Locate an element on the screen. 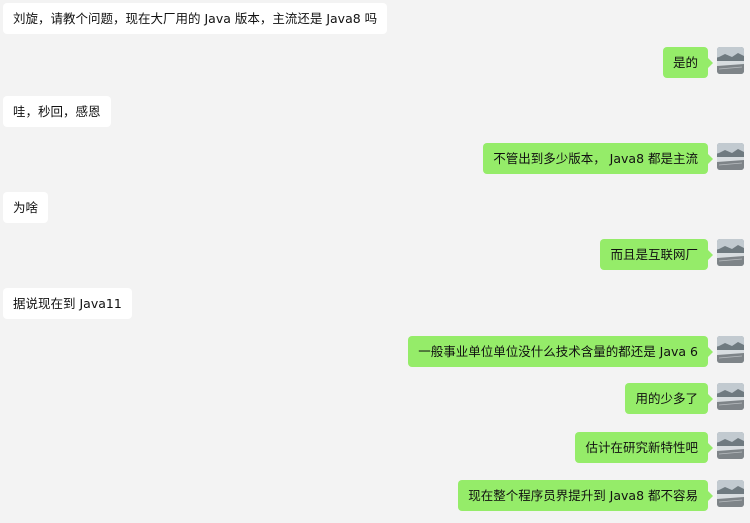 This screenshot has height=523, width=750. message-bubble-outgoing: 而且是互联网厂 is located at coordinates (656, 254).